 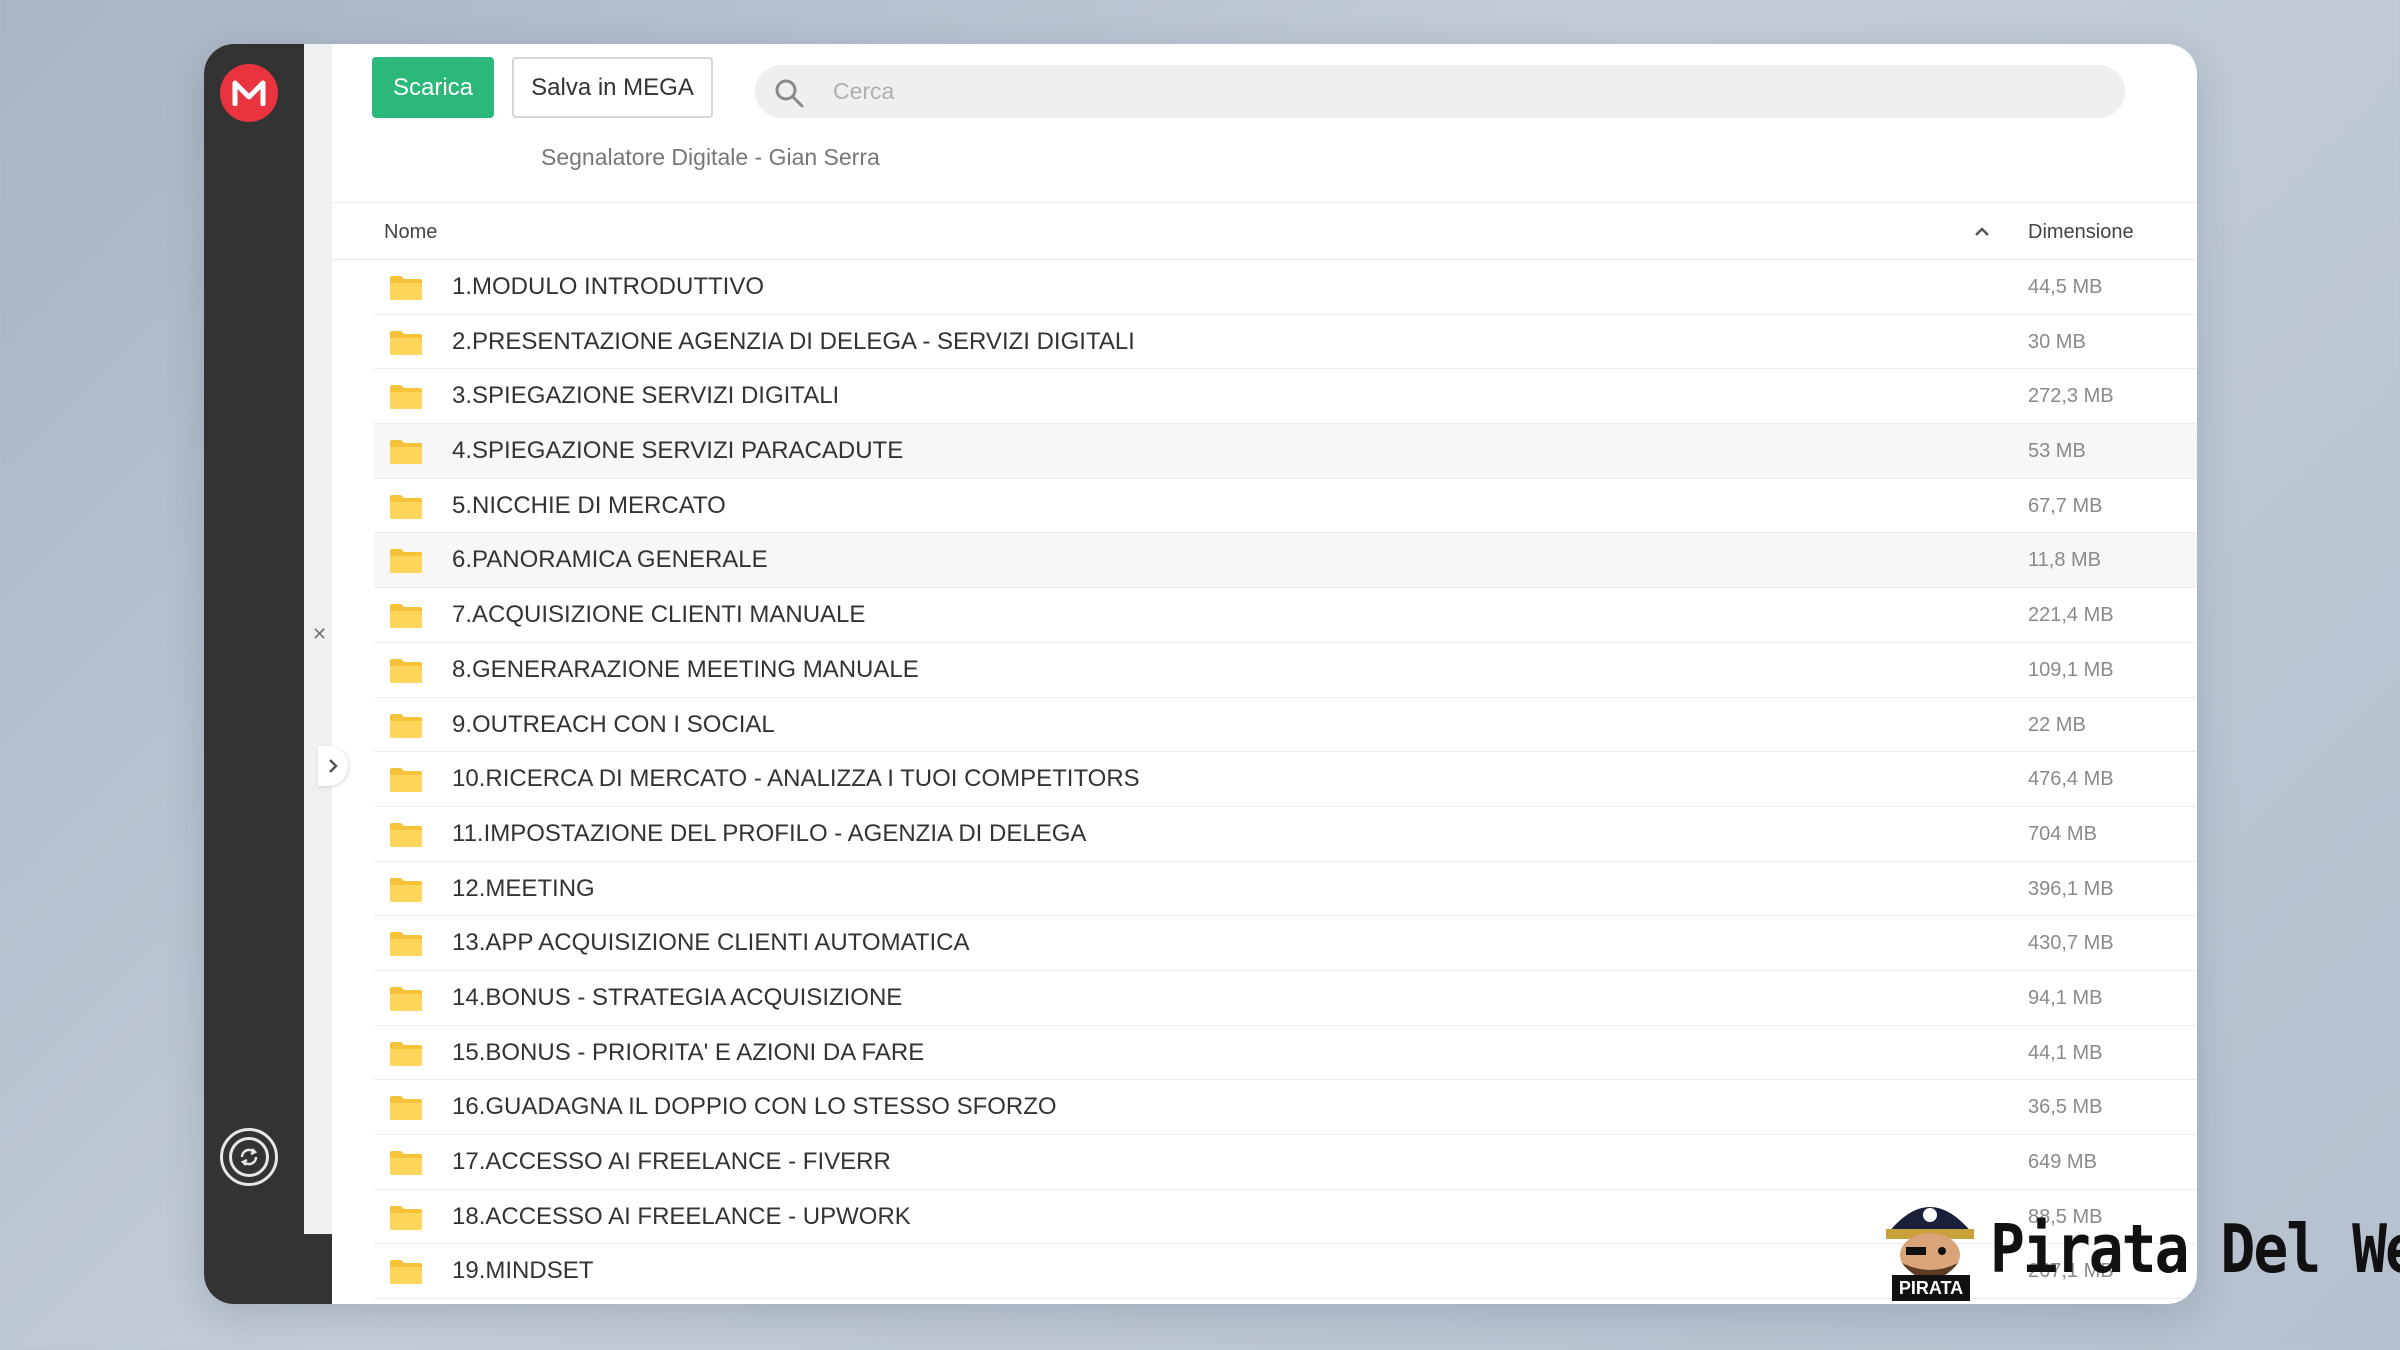 I want to click on folder-size: 476,4 MB, so click(x=2071, y=779).